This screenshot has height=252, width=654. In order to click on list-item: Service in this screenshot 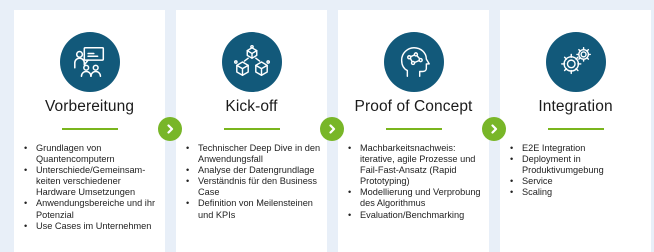, I will do `click(577, 181)`.